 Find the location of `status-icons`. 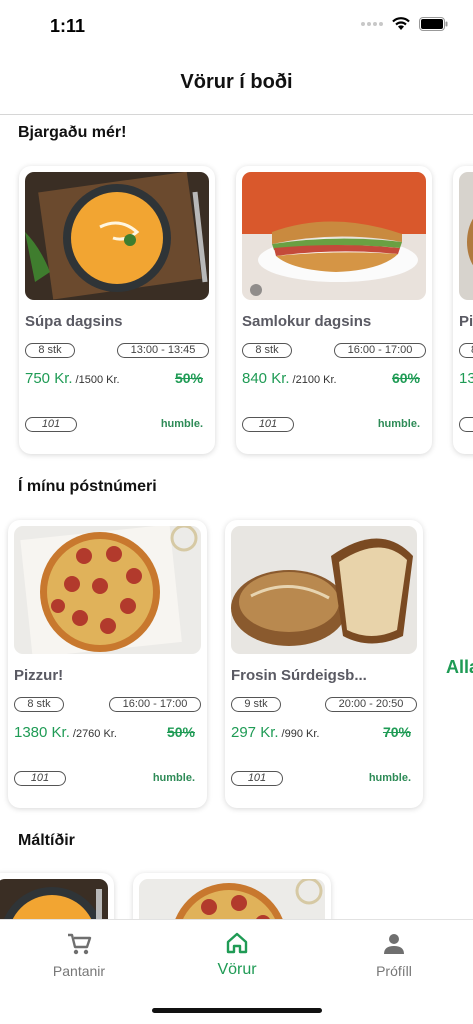

status-icons is located at coordinates (405, 23).